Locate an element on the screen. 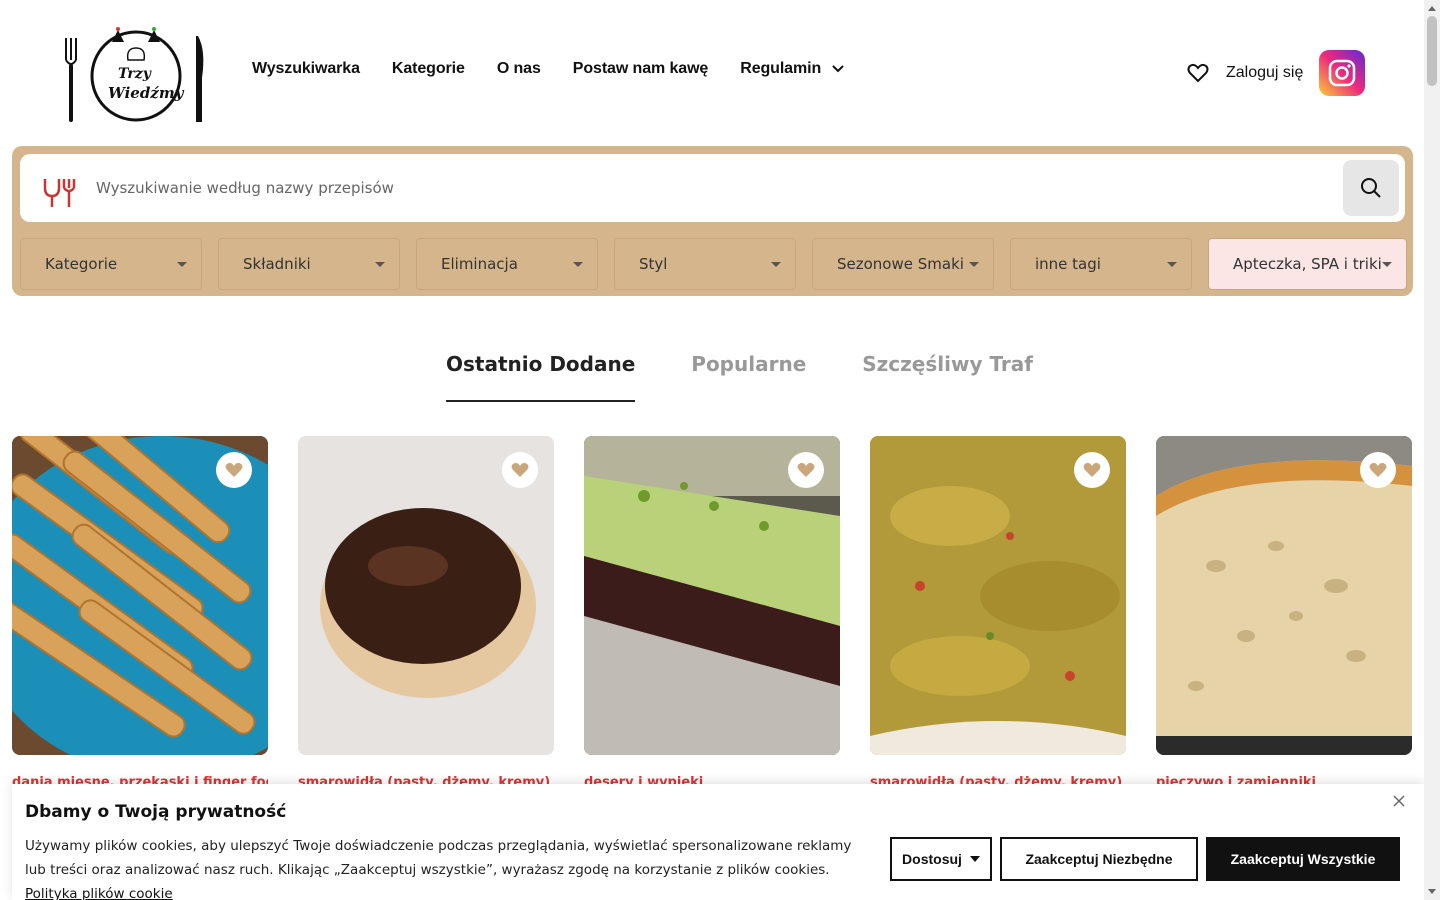 The height and width of the screenshot is (900, 1440). recipe-card: pieczywo i zamienniki is located at coordinates (1284, 613).